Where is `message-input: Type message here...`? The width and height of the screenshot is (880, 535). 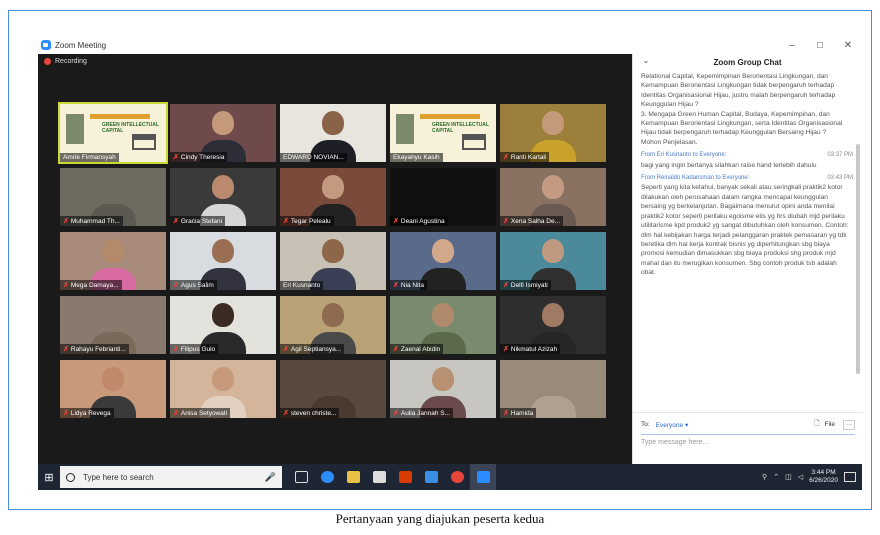 message-input: Type message here... is located at coordinates (748, 440).